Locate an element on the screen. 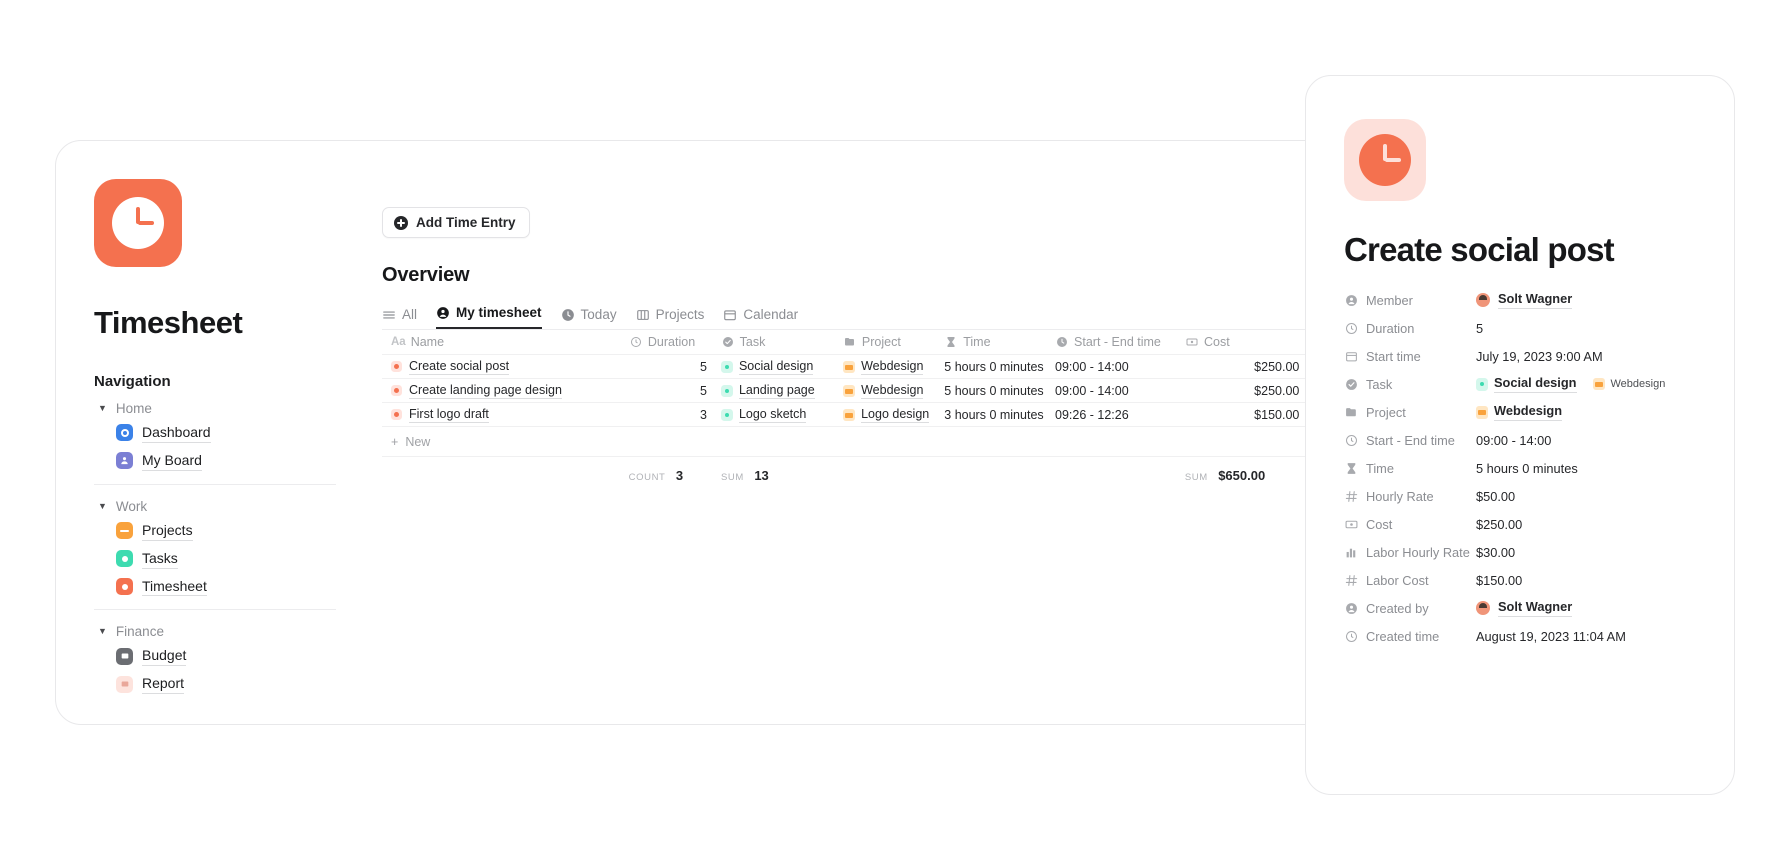 Image resolution: width=1780 pixels, height=862 pixels. property-value: $50.00 is located at coordinates (1495, 496).